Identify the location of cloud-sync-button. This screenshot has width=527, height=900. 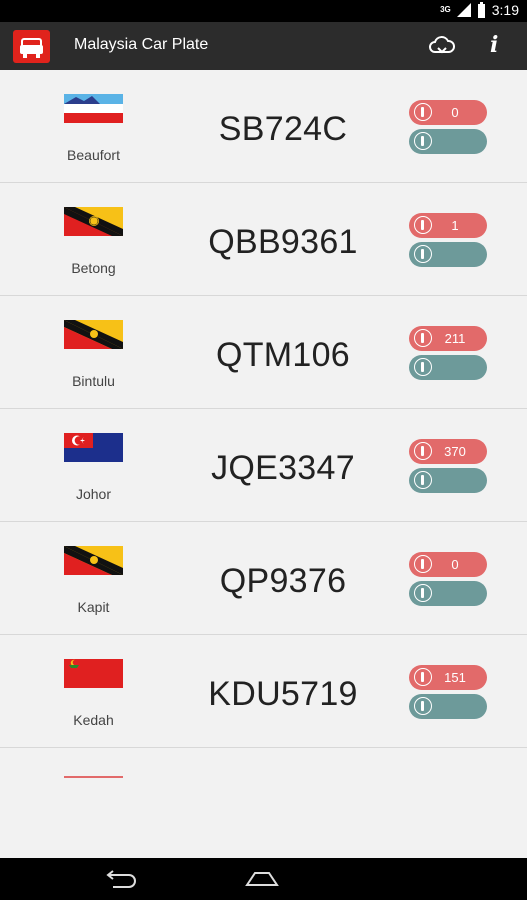
(442, 46).